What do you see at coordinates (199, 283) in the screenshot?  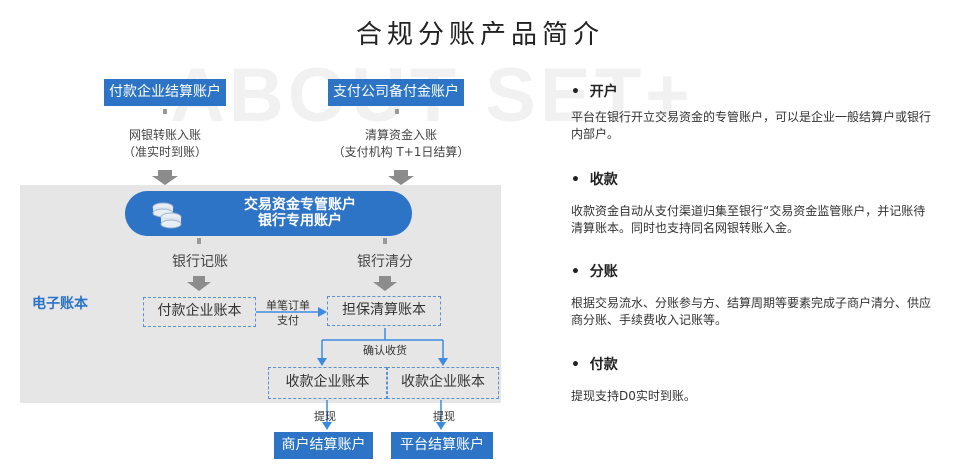 I see `arrow-into-payer-book` at bounding box center [199, 283].